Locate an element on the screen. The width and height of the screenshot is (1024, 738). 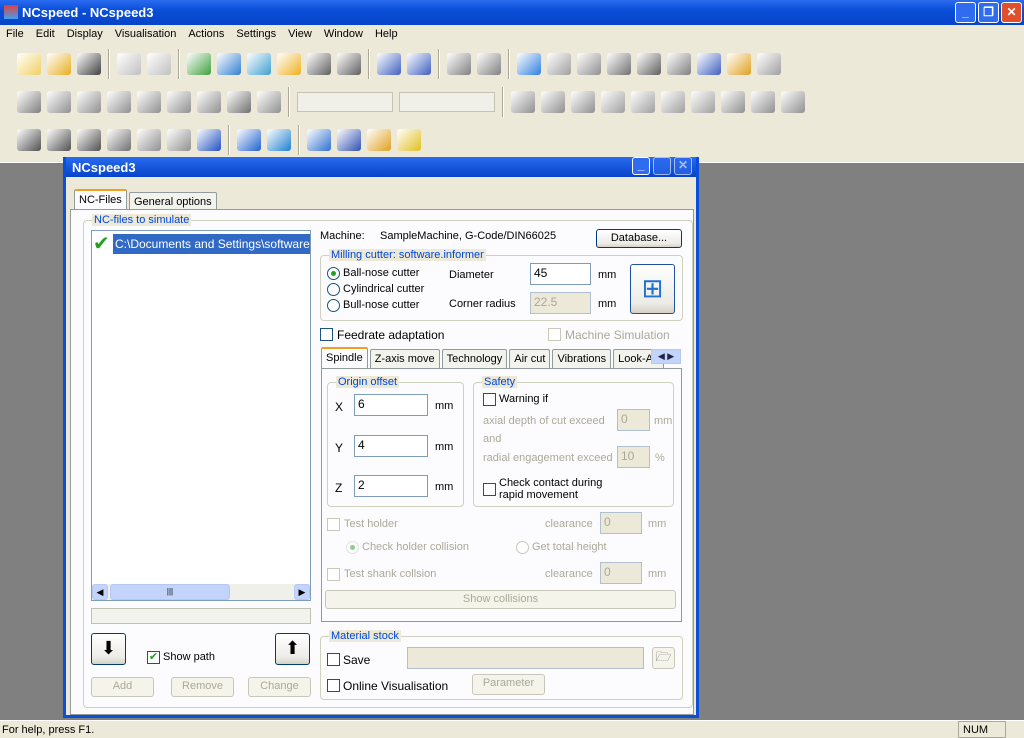
check-holder-radio is located at coordinates (352, 547).